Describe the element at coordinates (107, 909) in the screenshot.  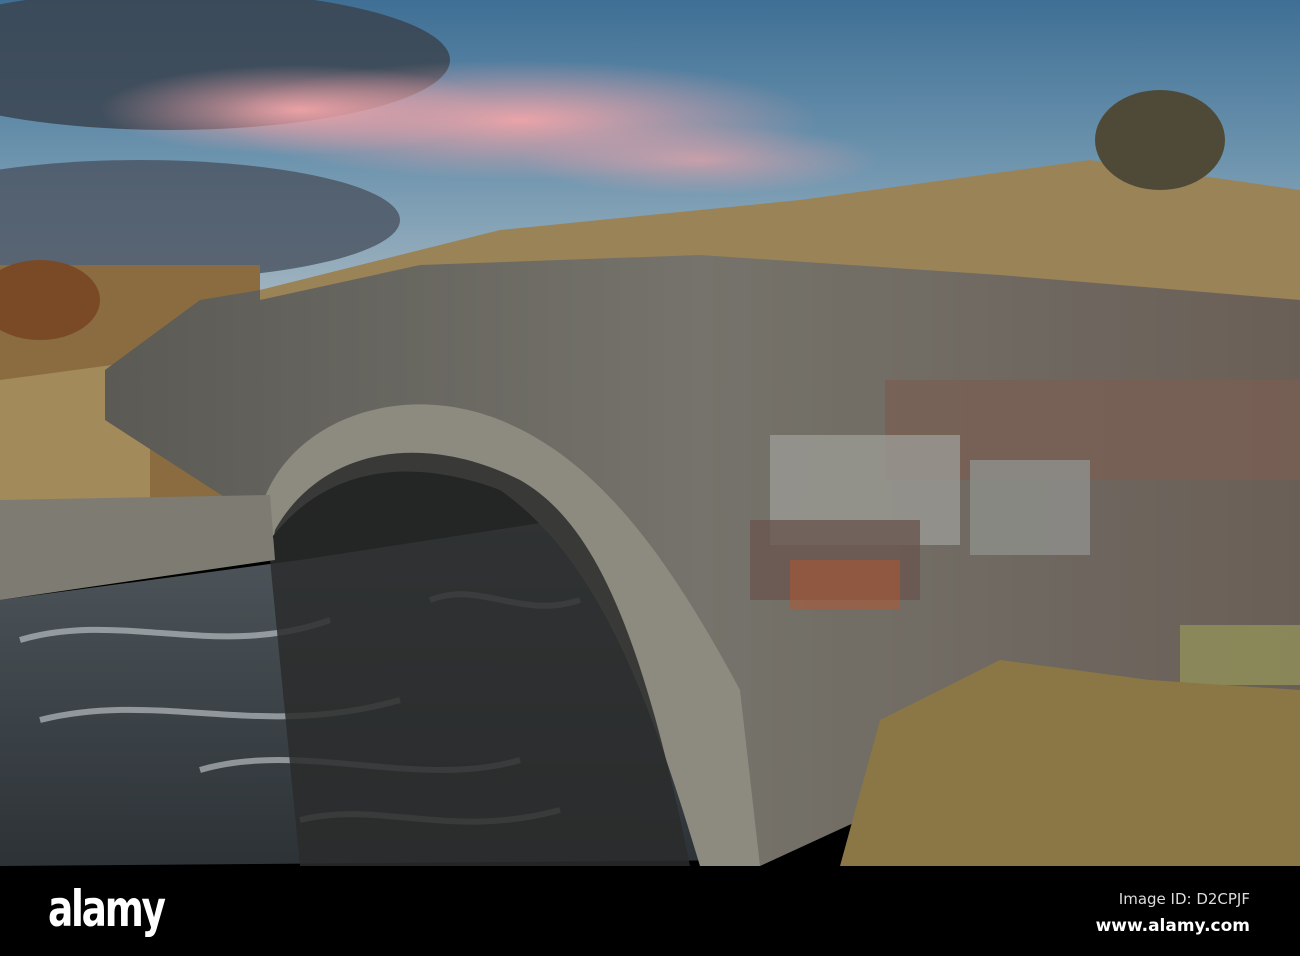
I see `alamy-logo: alamy` at that location.